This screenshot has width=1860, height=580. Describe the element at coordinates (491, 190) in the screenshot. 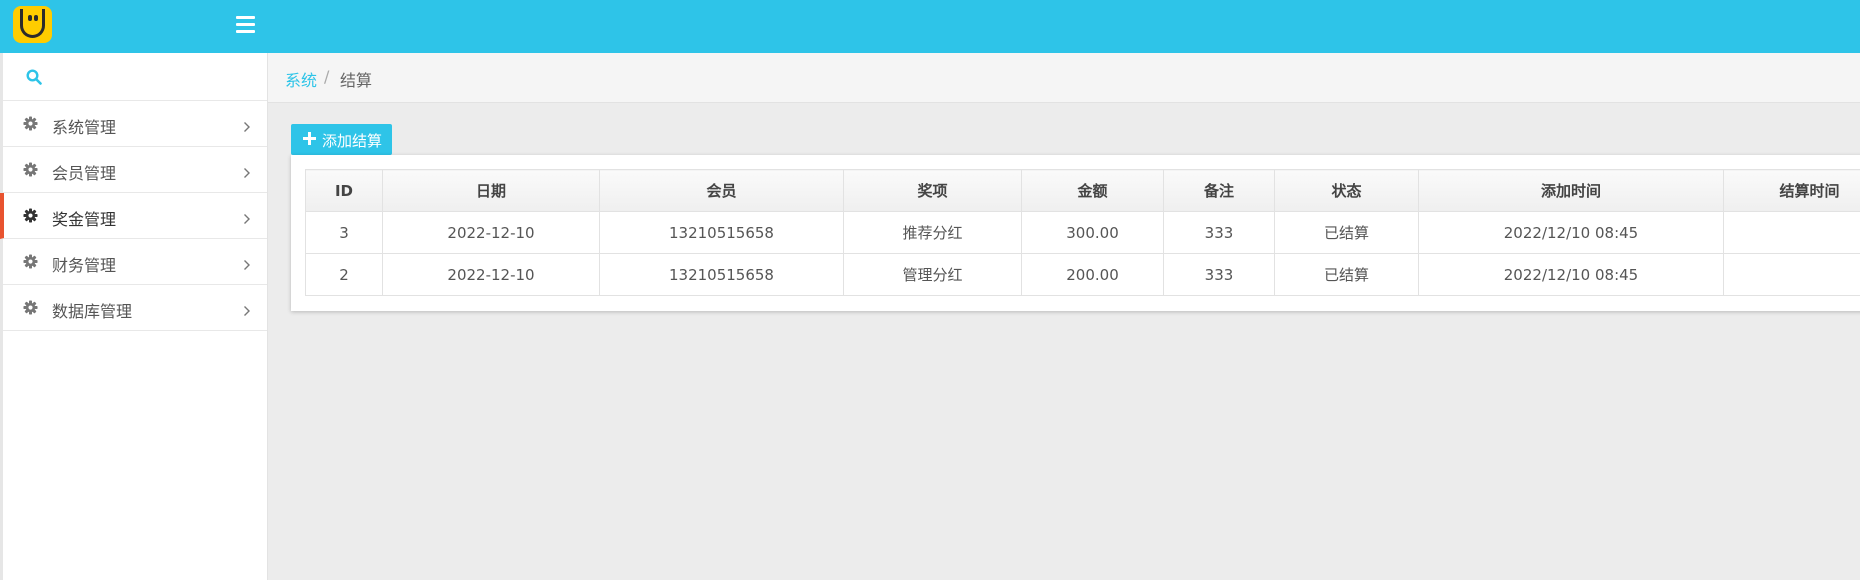

I see `column-header: 日期` at that location.